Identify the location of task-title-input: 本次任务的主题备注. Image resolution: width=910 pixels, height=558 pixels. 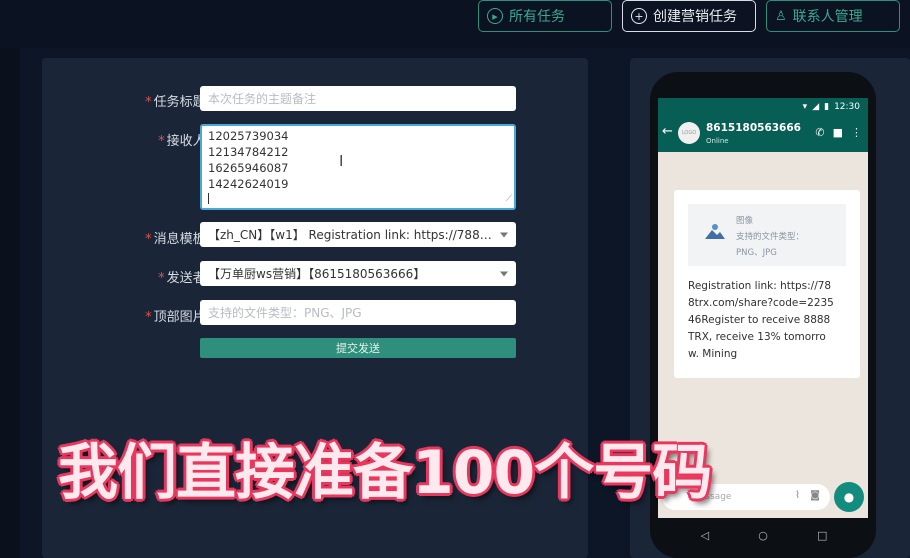
(358, 98).